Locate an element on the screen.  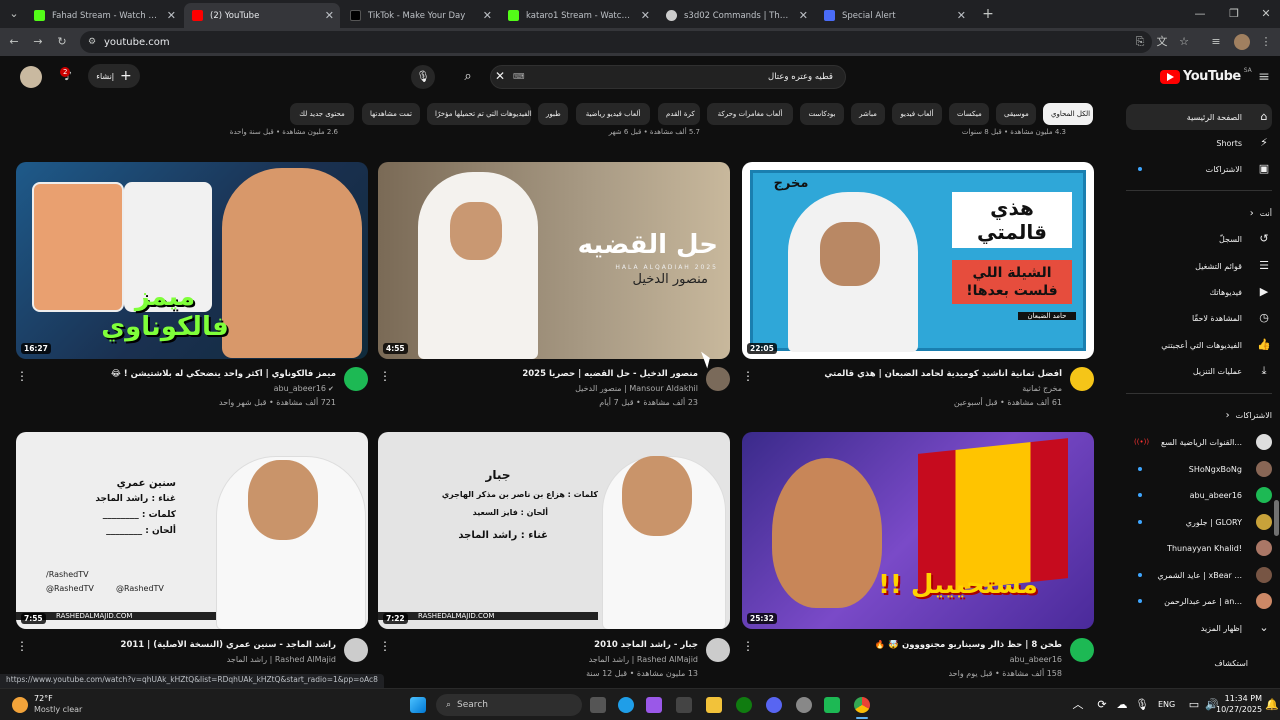
chip: محتوى جديد لك is located at coordinates (322, 114).